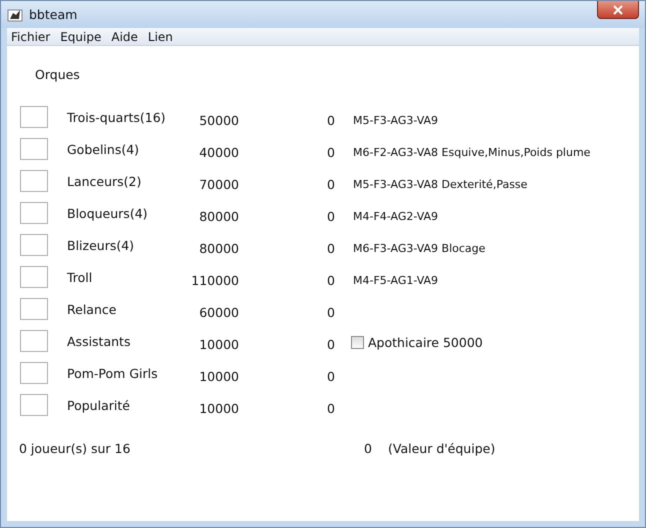  What do you see at coordinates (419, 248) in the screenshot?
I see `stats-text: M6-F3-AG3-VA9 Blocage` at bounding box center [419, 248].